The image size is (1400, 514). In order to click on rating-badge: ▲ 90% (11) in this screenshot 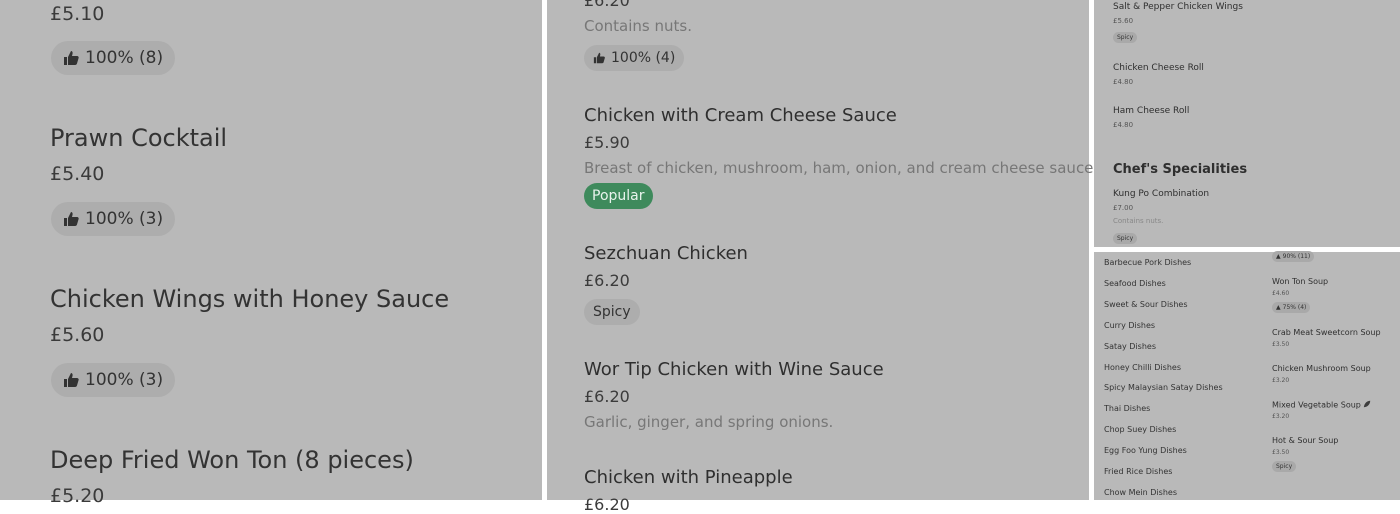, I will do `click(1293, 256)`.